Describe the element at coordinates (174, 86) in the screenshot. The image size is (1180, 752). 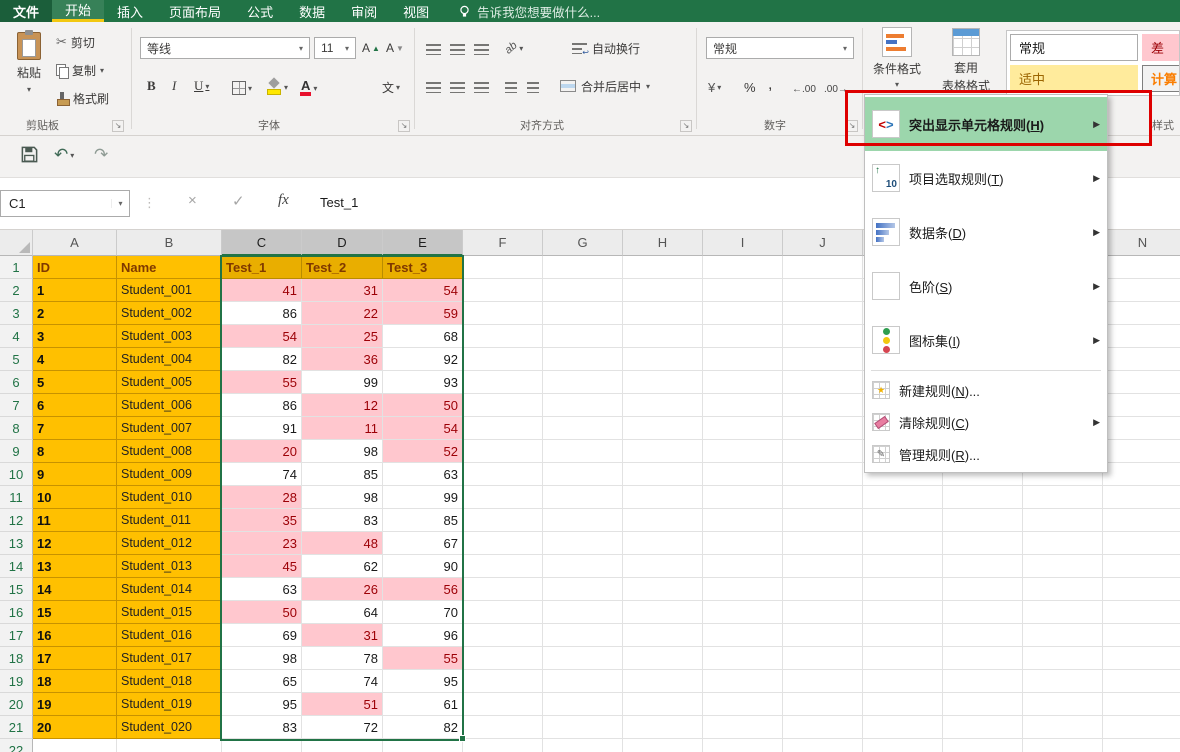
I see `italic-button: I` at that location.